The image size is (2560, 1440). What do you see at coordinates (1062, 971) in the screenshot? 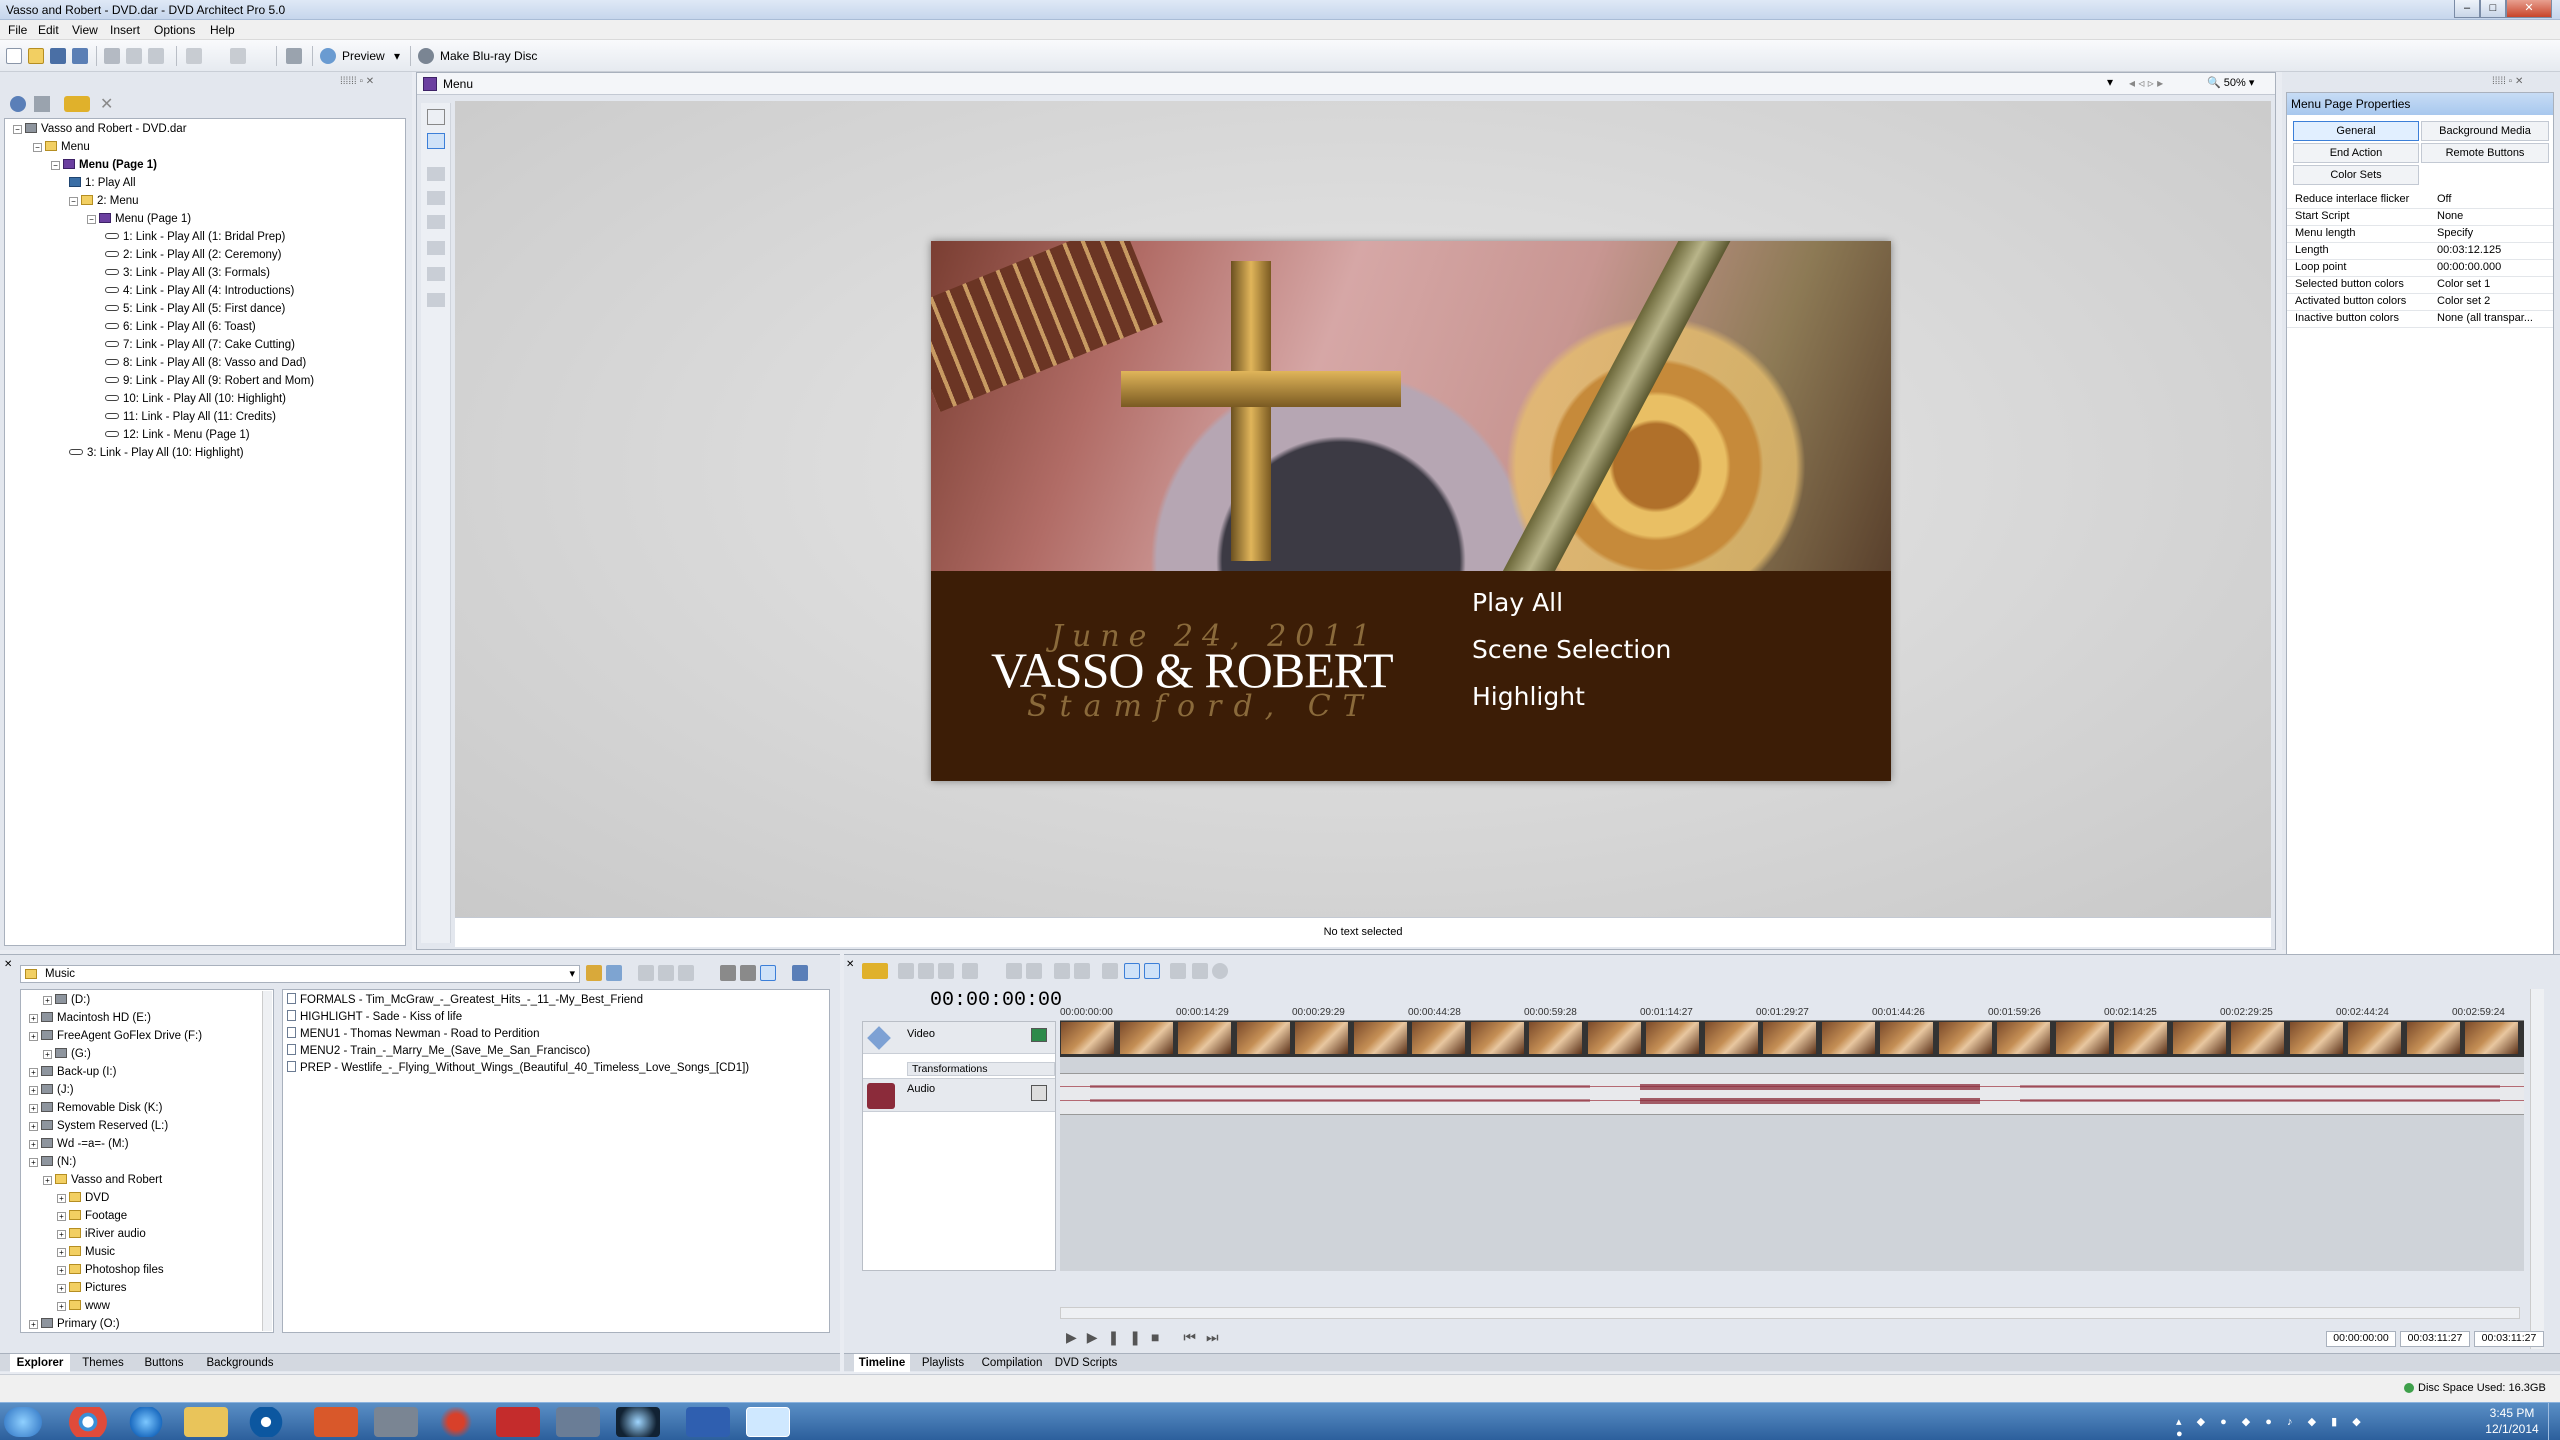
I see `lock-icon` at bounding box center [1062, 971].